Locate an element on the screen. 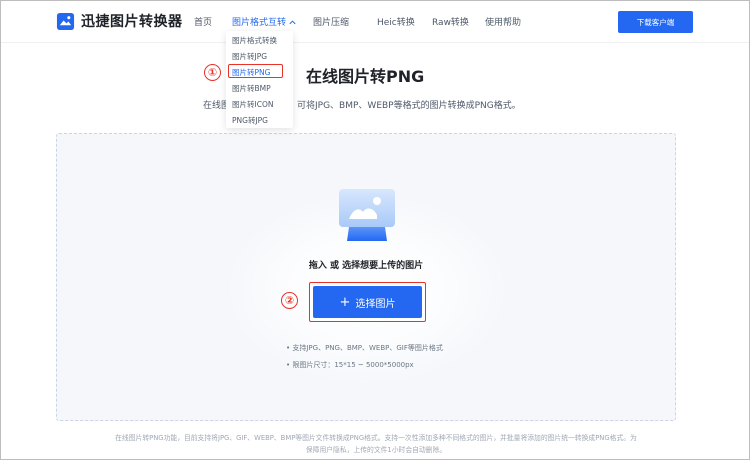  upload-image-icon is located at coordinates (367, 215).